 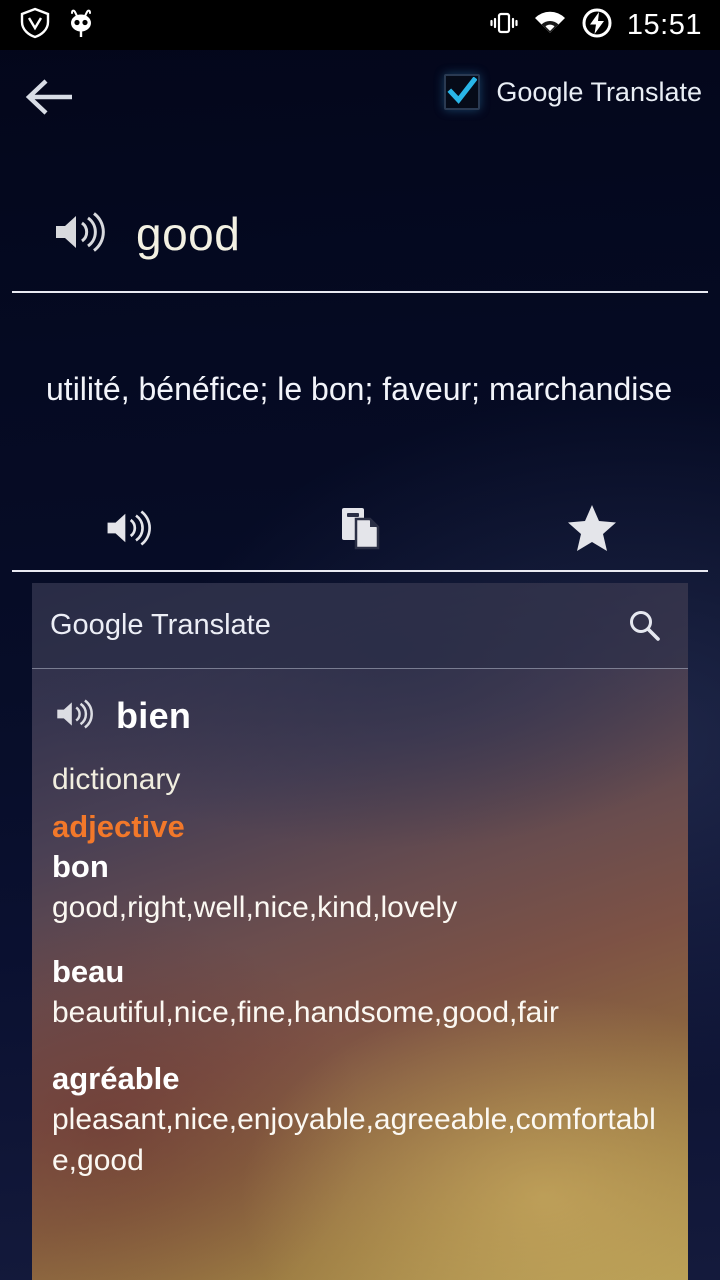 I want to click on vibrate-icon, so click(x=504, y=25).